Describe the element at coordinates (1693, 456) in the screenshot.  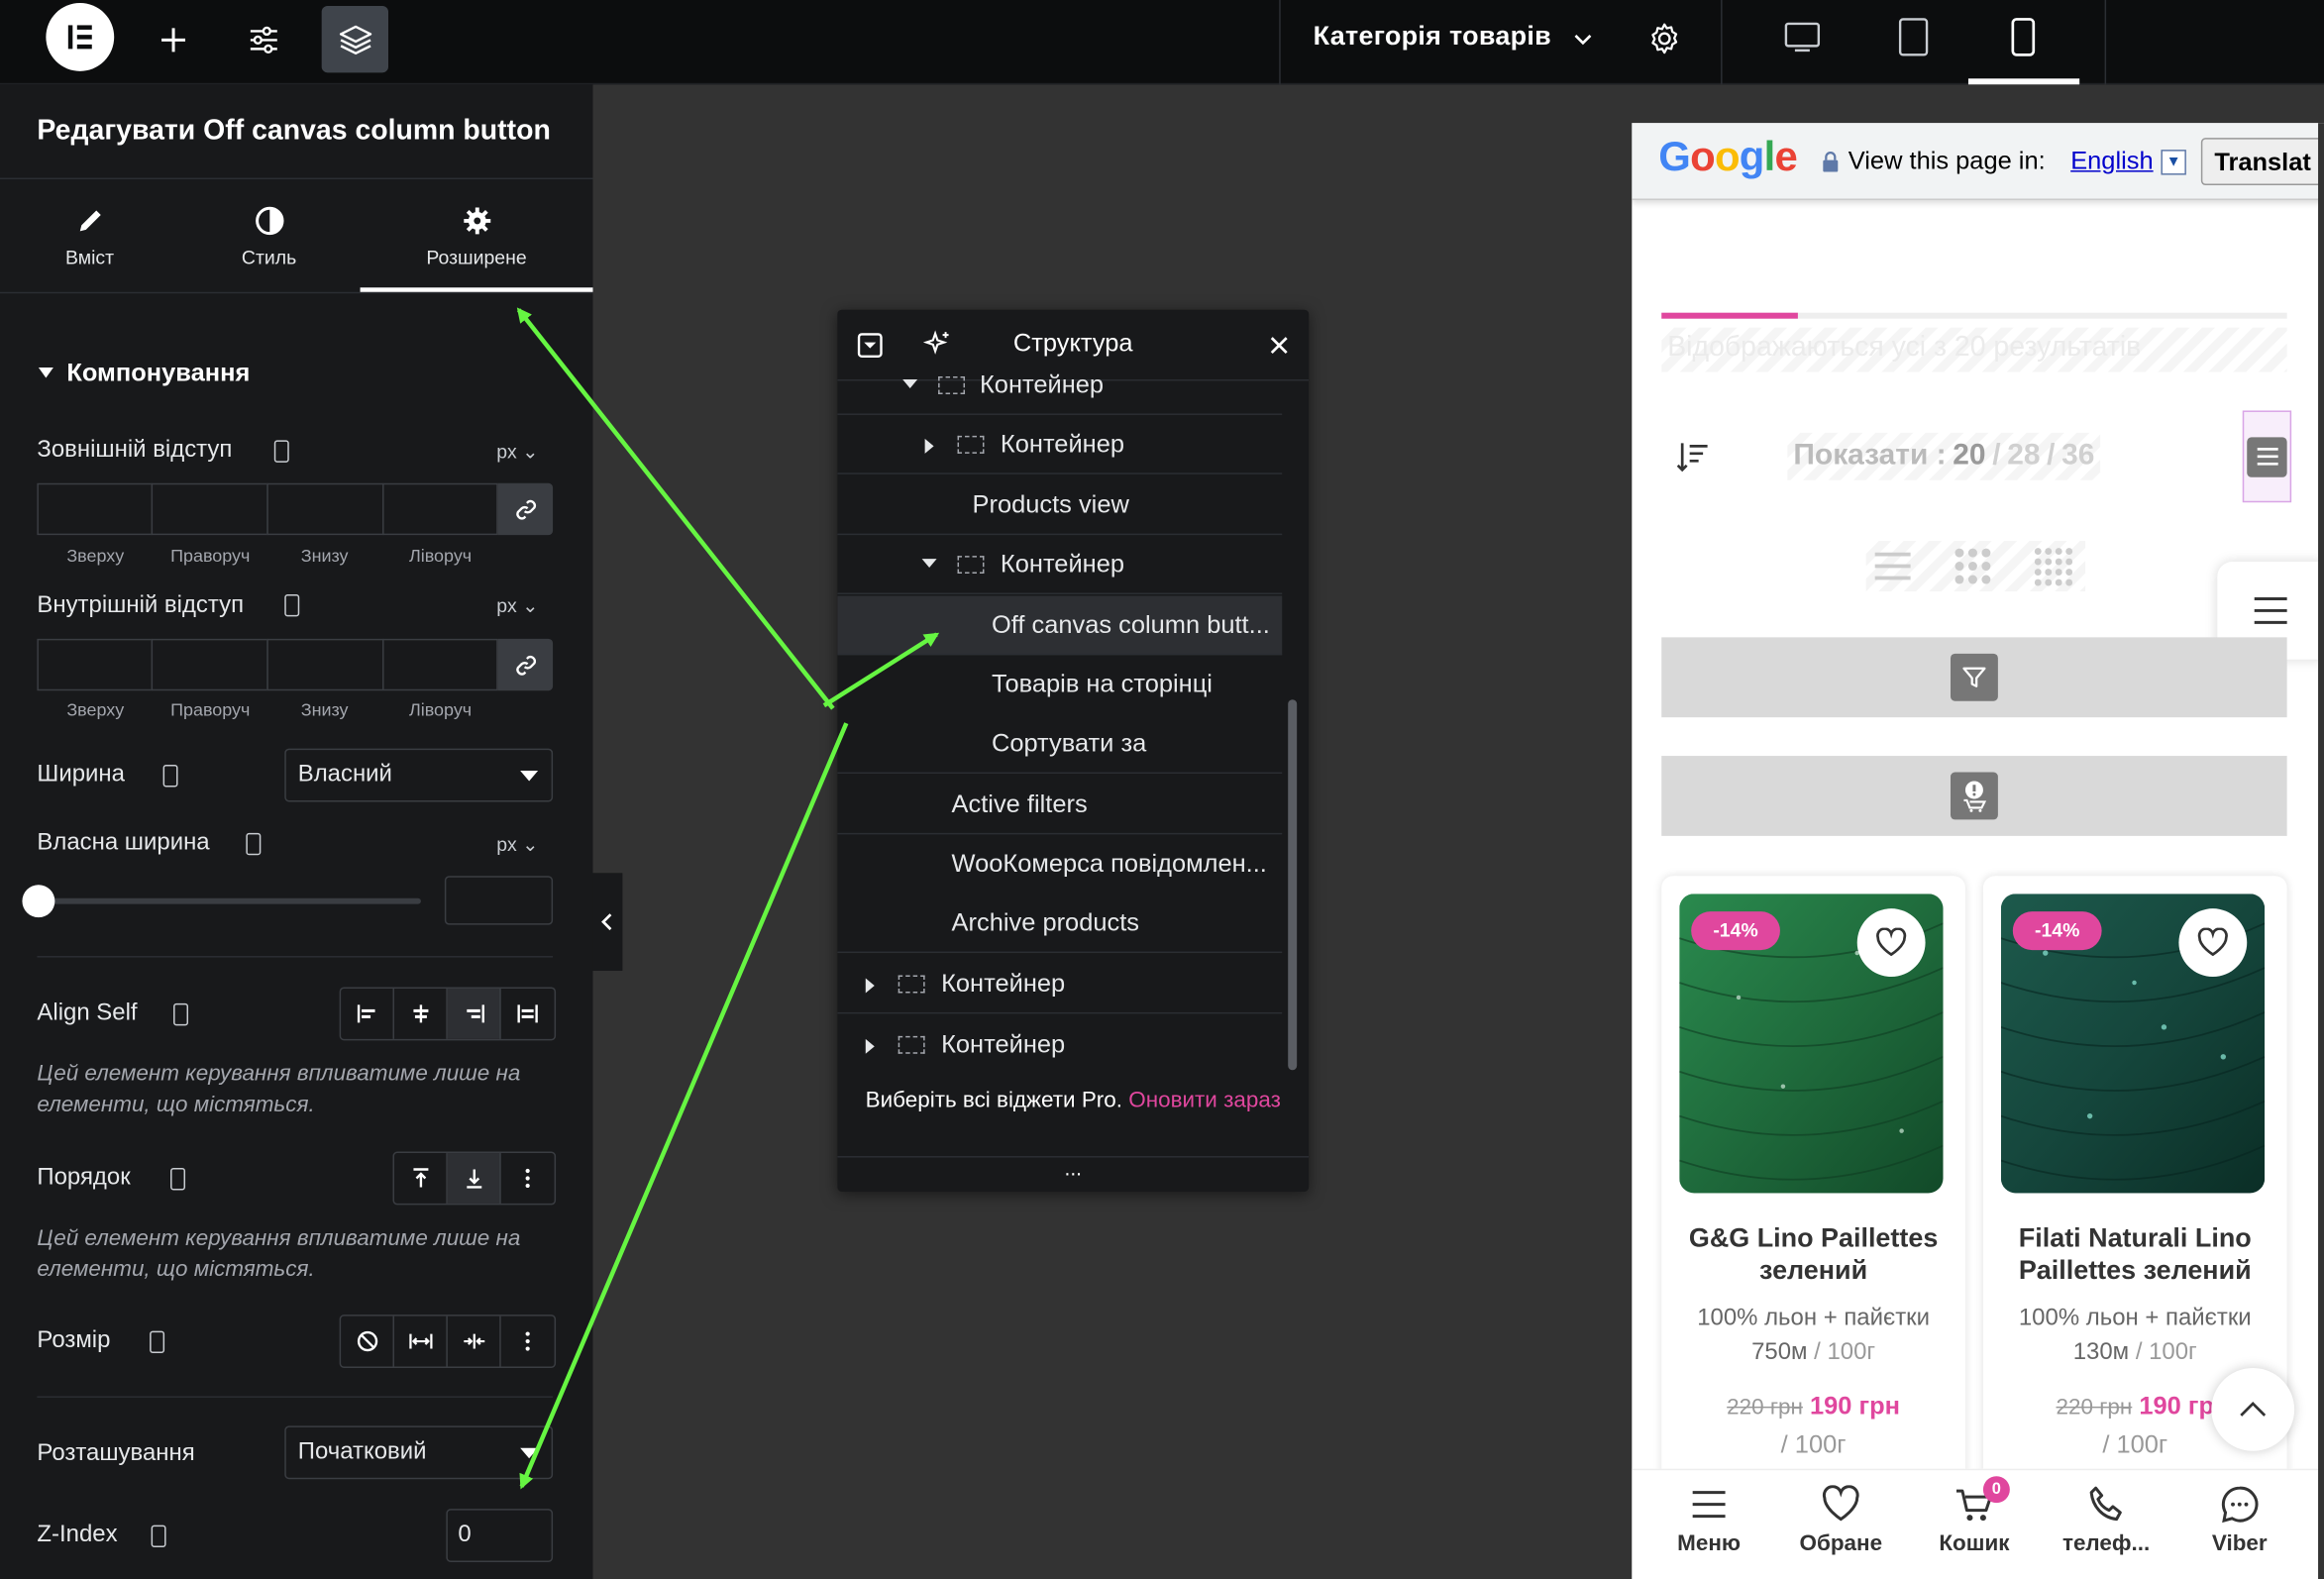
I see `sort-icon` at that location.